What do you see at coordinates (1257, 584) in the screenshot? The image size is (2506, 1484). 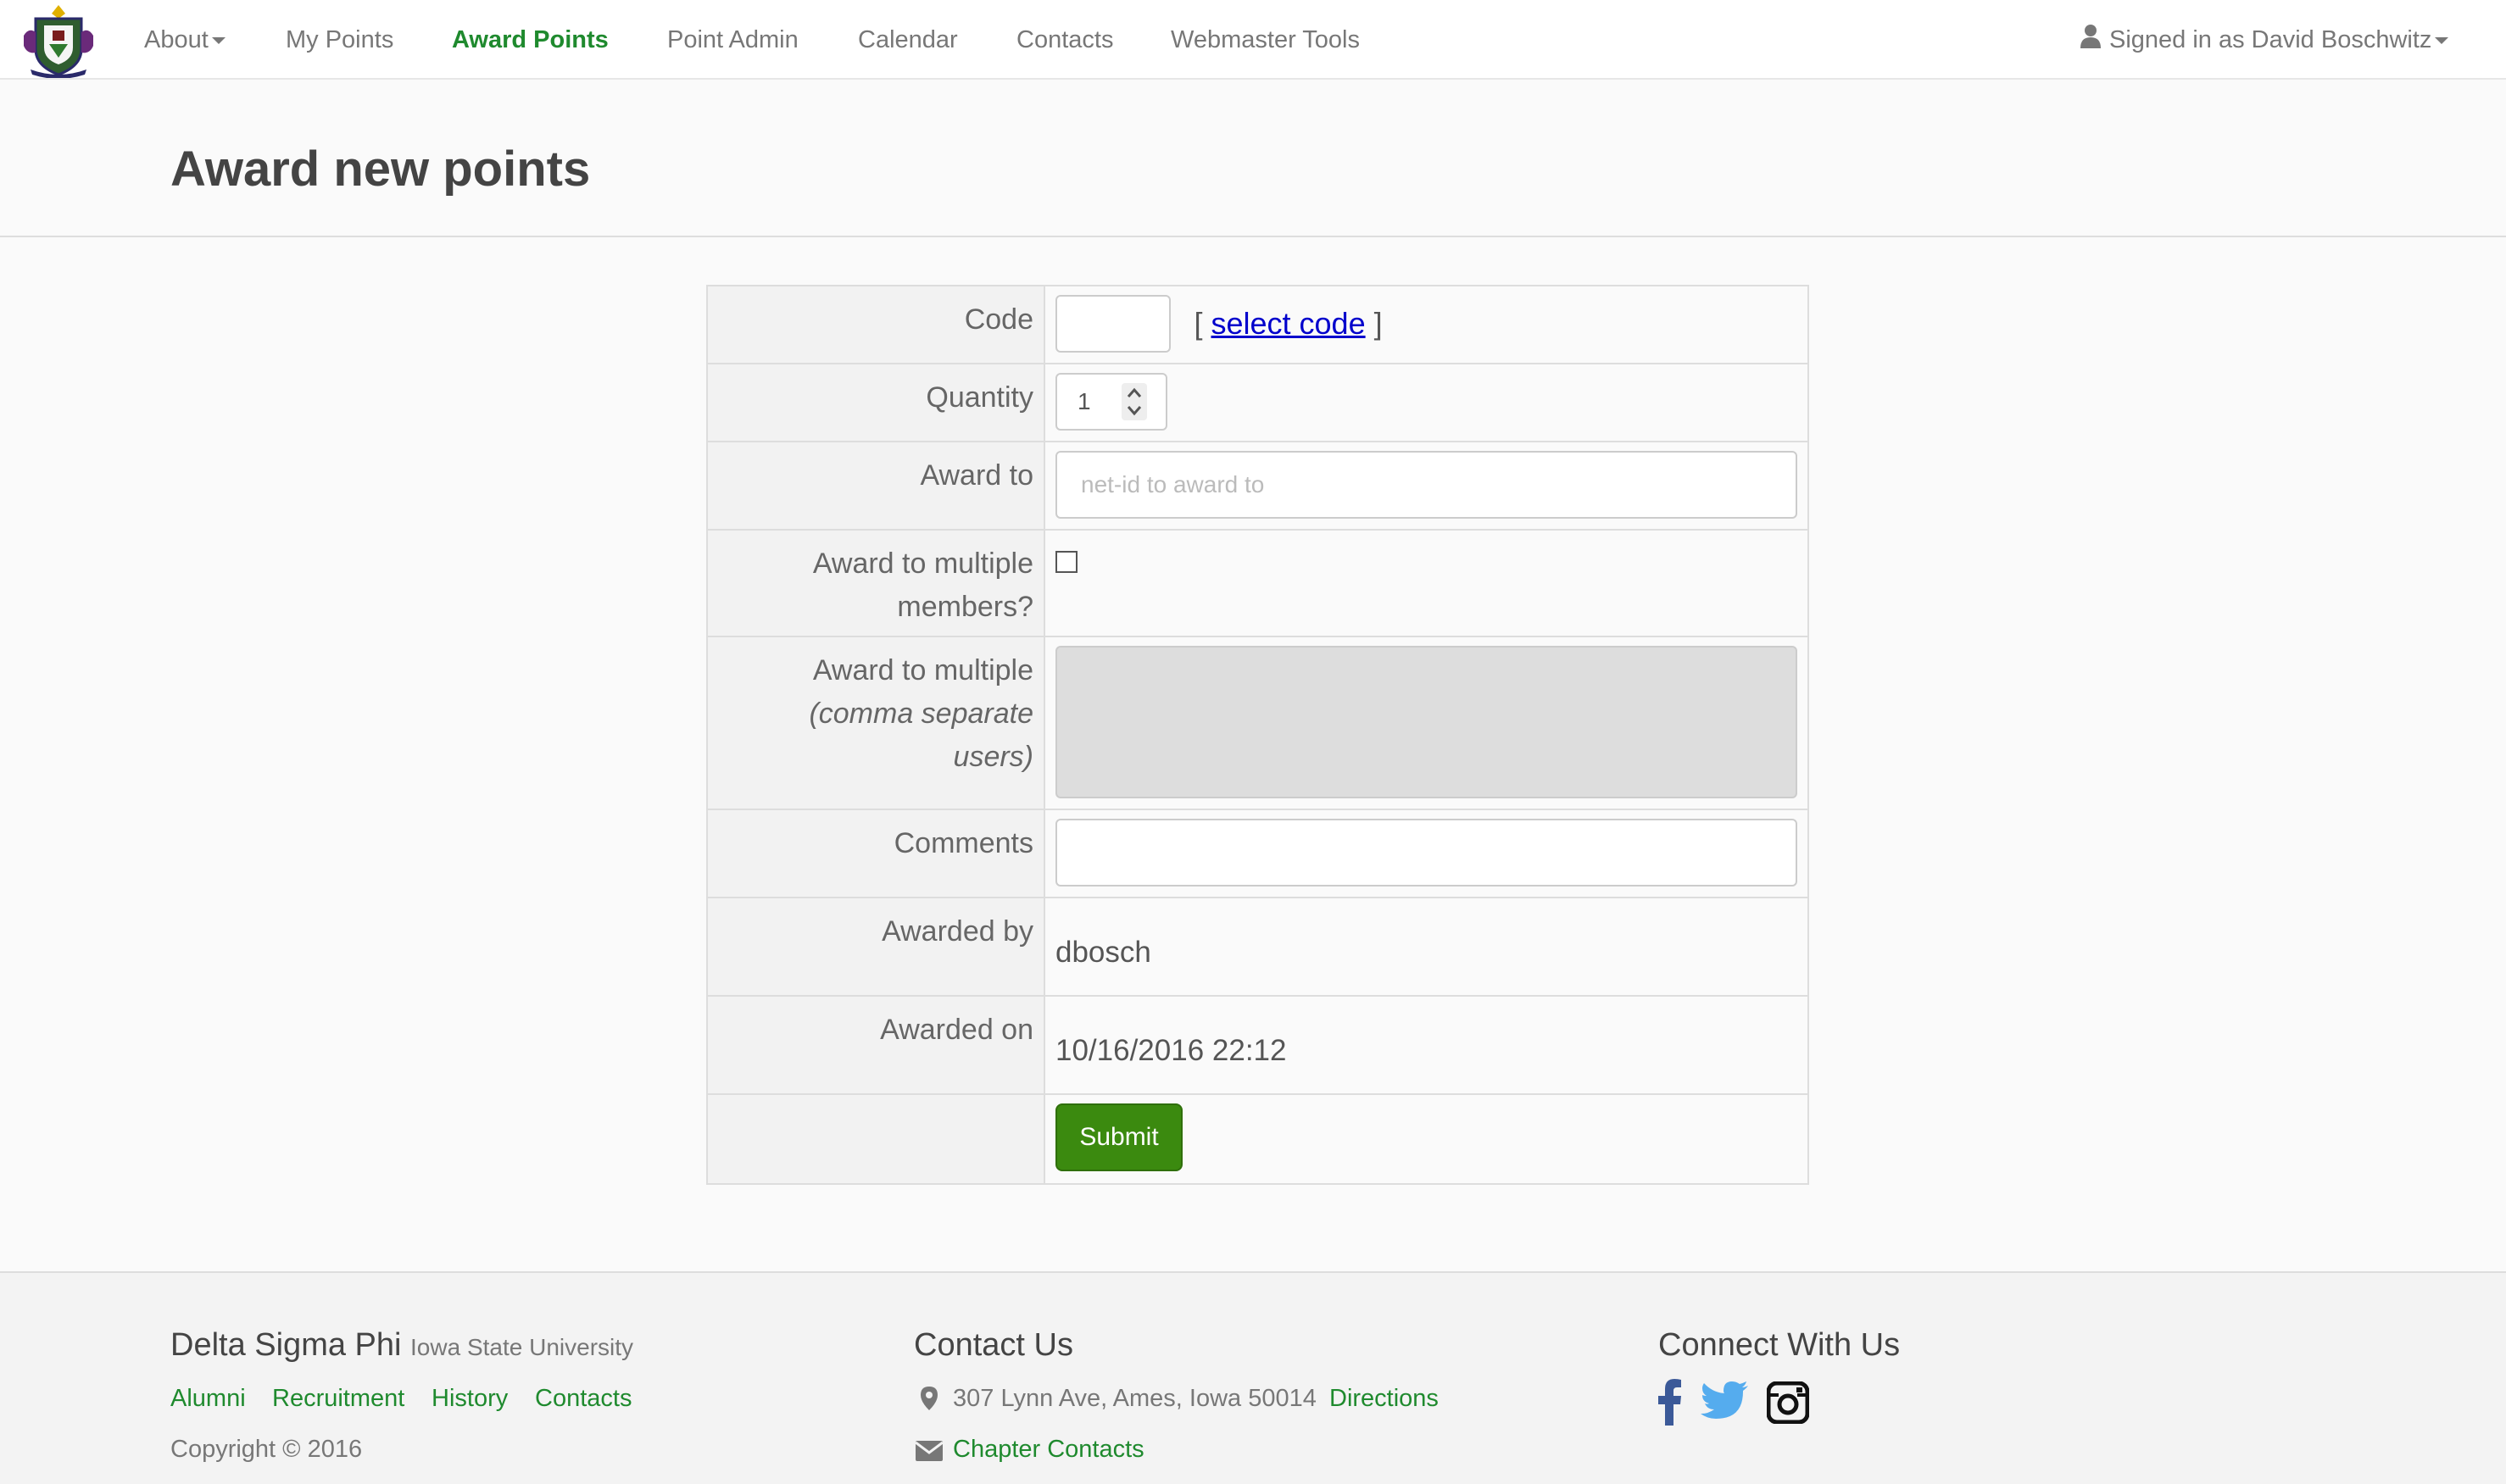 I see `multiple-members-row: Award to multiple members?` at bounding box center [1257, 584].